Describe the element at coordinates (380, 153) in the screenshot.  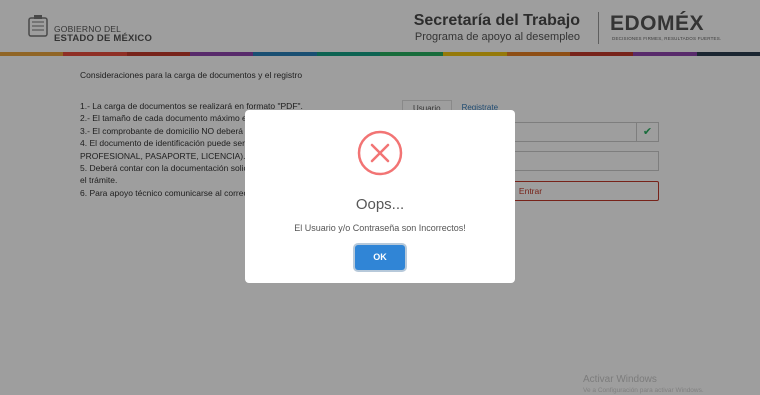
I see `error-x-circle-icon` at that location.